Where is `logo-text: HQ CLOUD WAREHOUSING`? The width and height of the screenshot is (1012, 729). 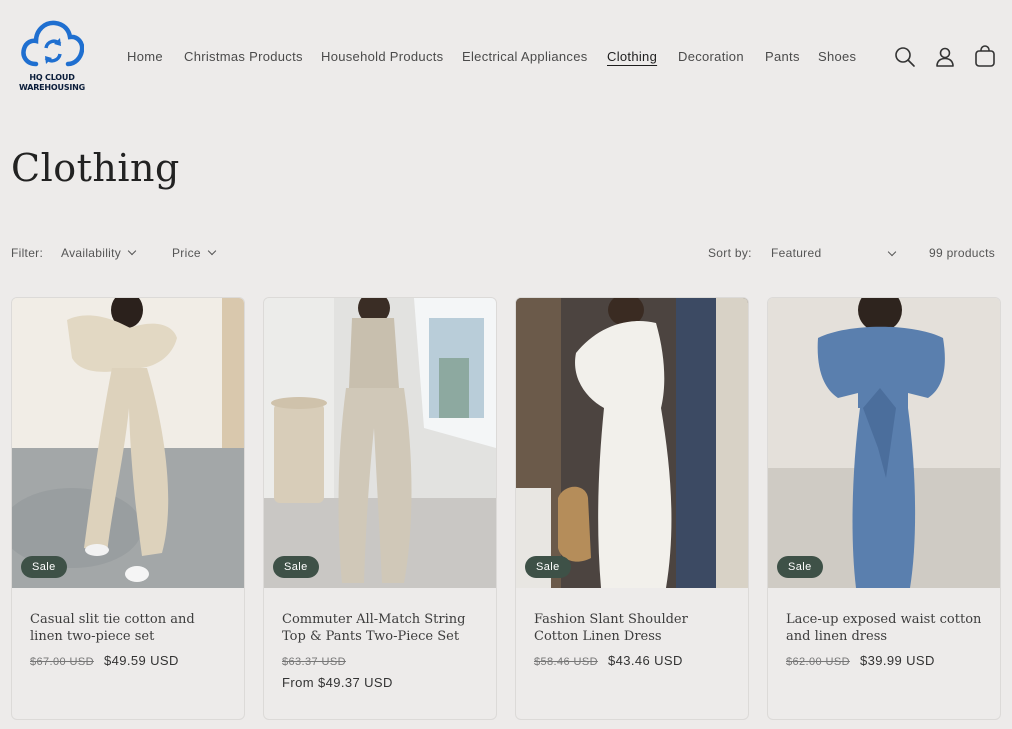 logo-text: HQ CLOUD WAREHOUSING is located at coordinates (52, 83).